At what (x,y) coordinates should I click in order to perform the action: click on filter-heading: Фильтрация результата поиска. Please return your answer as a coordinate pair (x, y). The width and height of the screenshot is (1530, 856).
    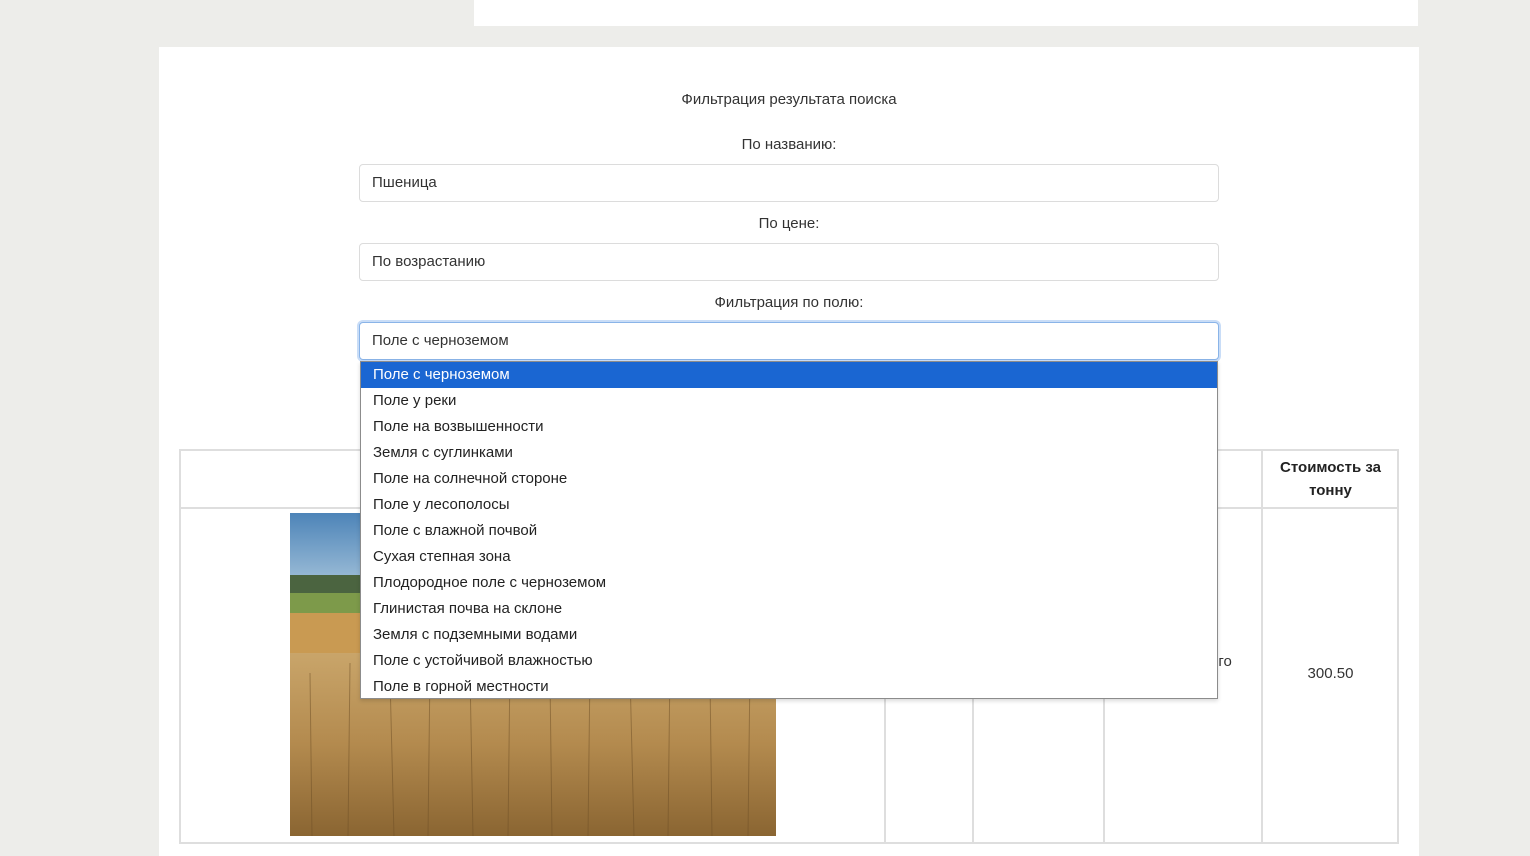
    Looking at the image, I should click on (789, 99).